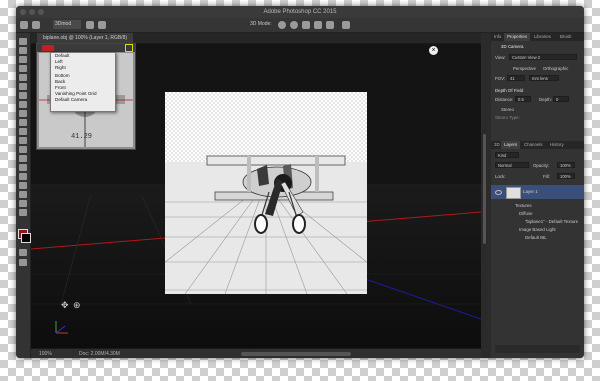 The width and height of the screenshot is (600, 381). What do you see at coordinates (517, 37) in the screenshot?
I see `tab-properties: Properties` at bounding box center [517, 37].